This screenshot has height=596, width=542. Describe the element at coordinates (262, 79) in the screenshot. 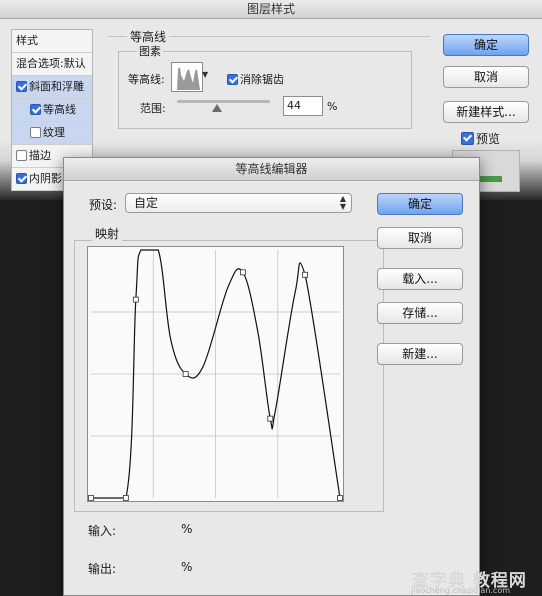

I see `anti-alias-label: 消除锯齿` at that location.